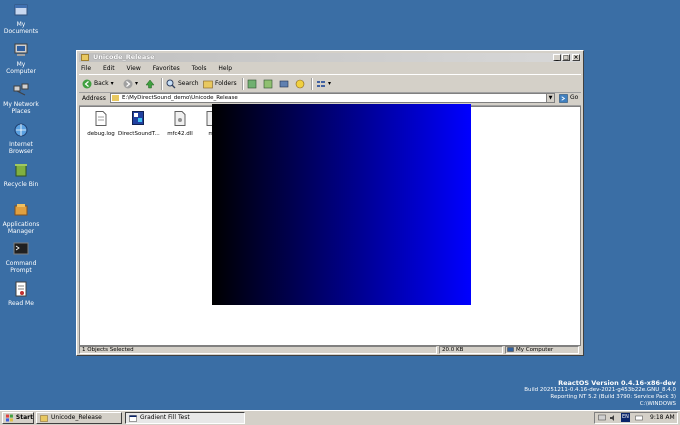 This screenshot has width=680, height=425. I want to click on window-title: Unicode_Release, so click(124, 57).